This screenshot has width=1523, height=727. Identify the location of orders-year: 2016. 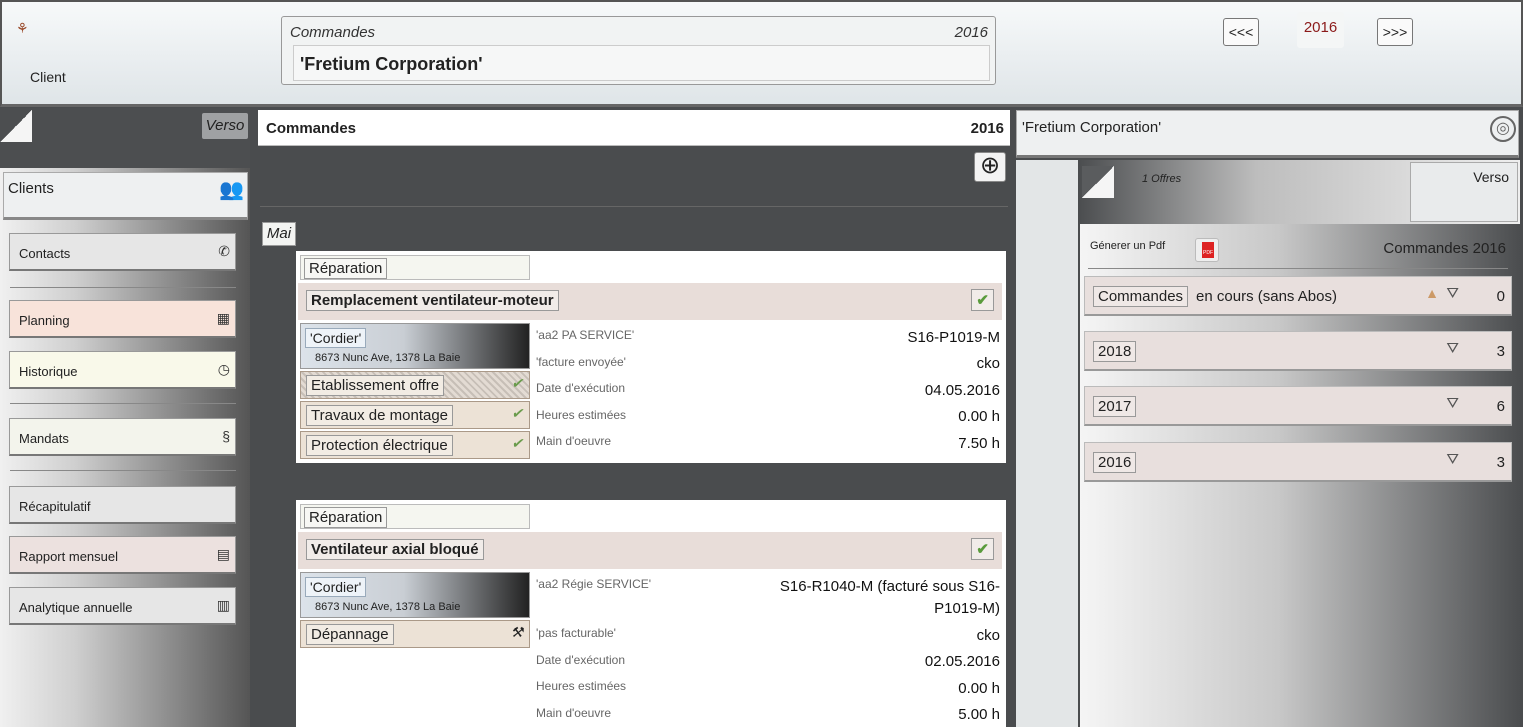
(987, 128).